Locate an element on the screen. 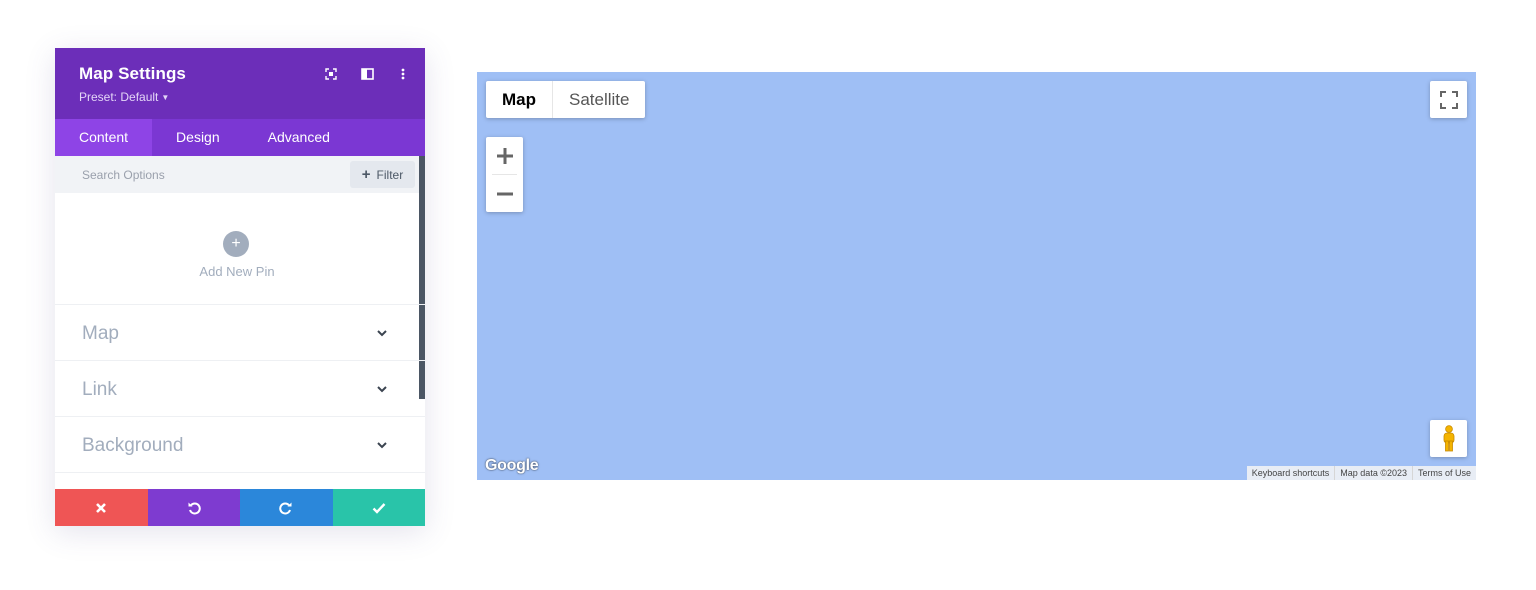 The height and width of the screenshot is (590, 1536). split-view-icon is located at coordinates (367, 74).